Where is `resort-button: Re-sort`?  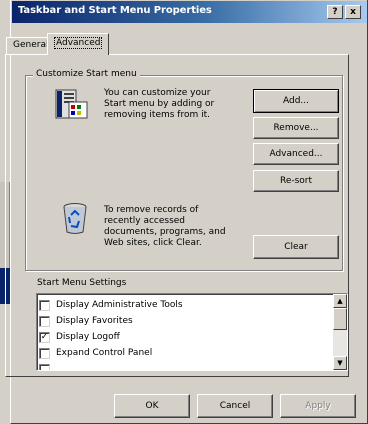 resort-button: Re-sort is located at coordinates (296, 181).